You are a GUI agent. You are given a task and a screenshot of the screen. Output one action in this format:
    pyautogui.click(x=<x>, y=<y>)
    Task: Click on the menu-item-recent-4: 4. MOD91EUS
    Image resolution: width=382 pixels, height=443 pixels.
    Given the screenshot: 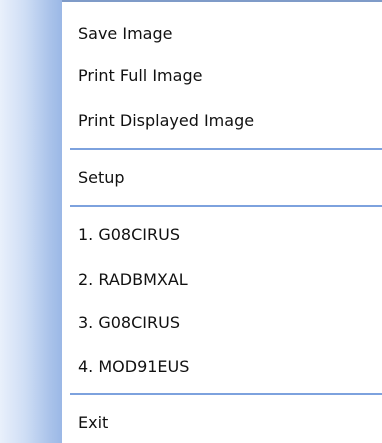 What is the action you would take?
    pyautogui.click(x=222, y=367)
    